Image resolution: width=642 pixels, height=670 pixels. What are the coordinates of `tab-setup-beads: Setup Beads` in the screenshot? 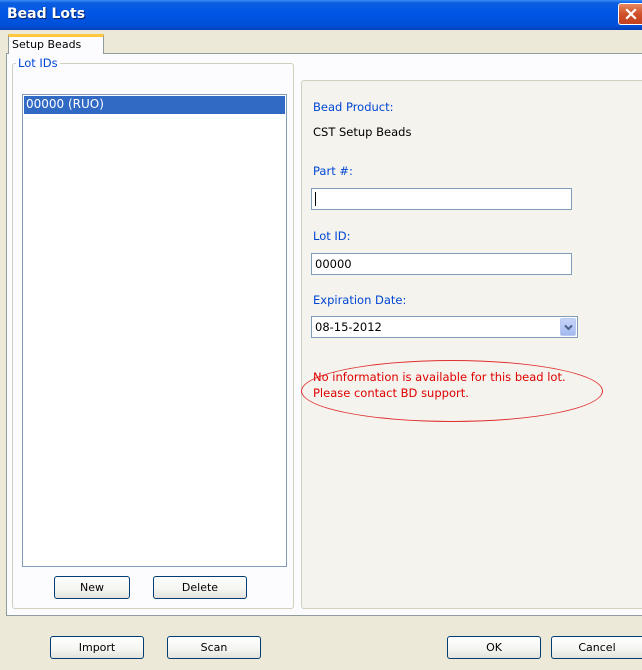 It's located at (56, 44).